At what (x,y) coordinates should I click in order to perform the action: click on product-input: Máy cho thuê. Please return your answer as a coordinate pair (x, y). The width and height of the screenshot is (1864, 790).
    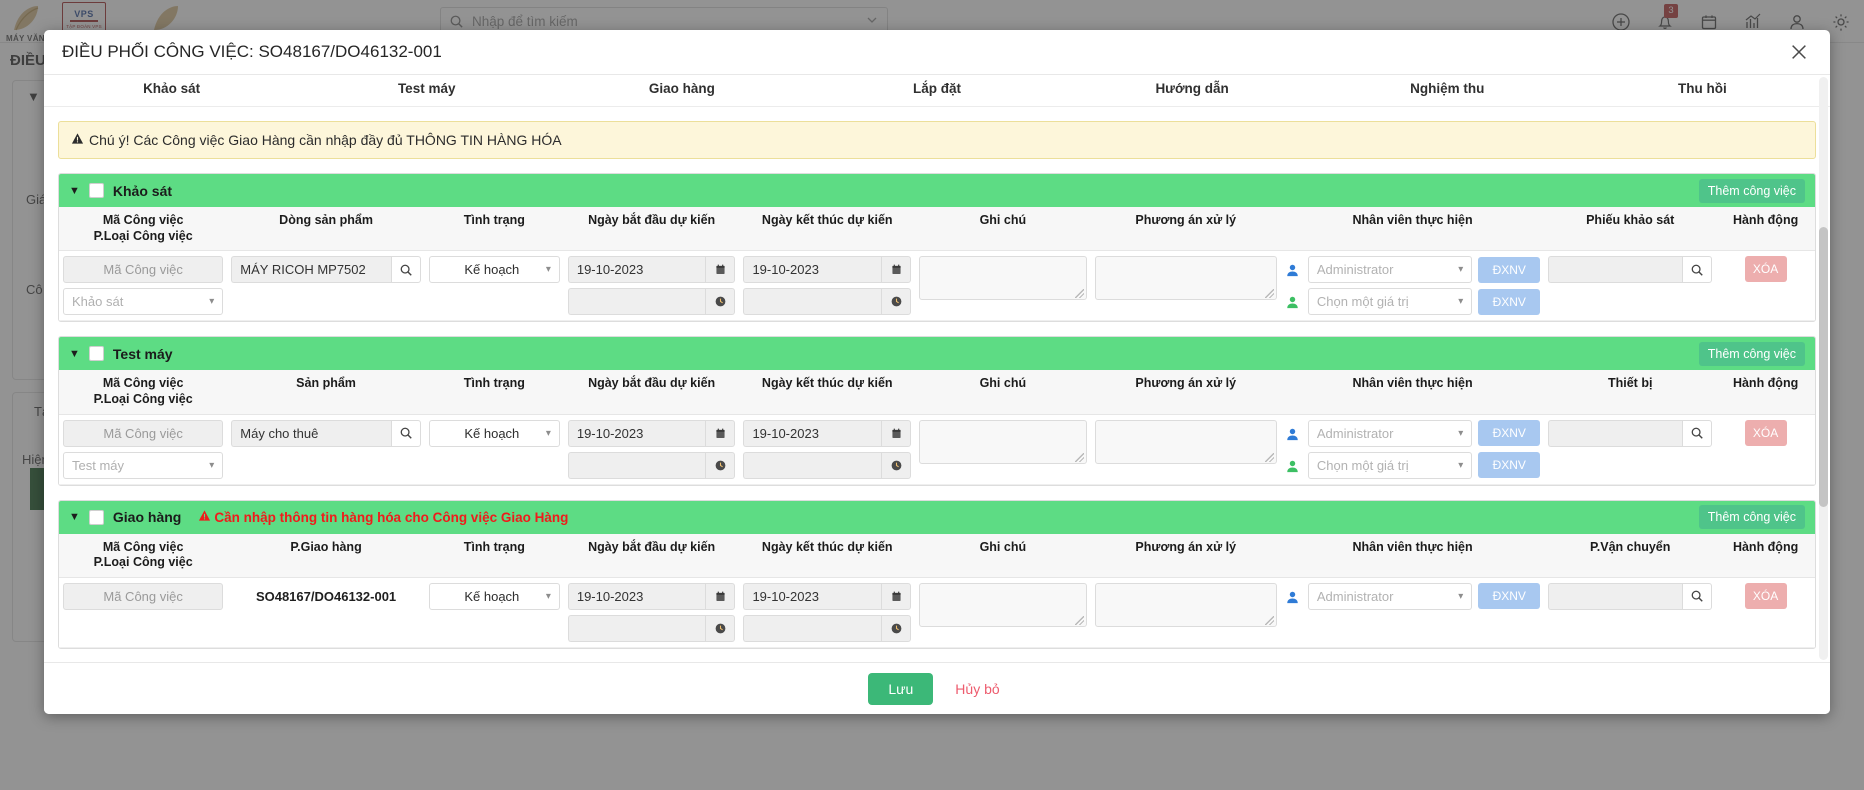
    Looking at the image, I should click on (311, 433).